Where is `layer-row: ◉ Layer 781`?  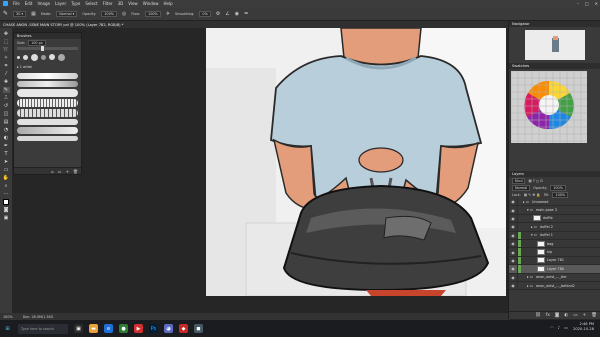 layer-row: ◉ Layer 781 is located at coordinates (554, 261).